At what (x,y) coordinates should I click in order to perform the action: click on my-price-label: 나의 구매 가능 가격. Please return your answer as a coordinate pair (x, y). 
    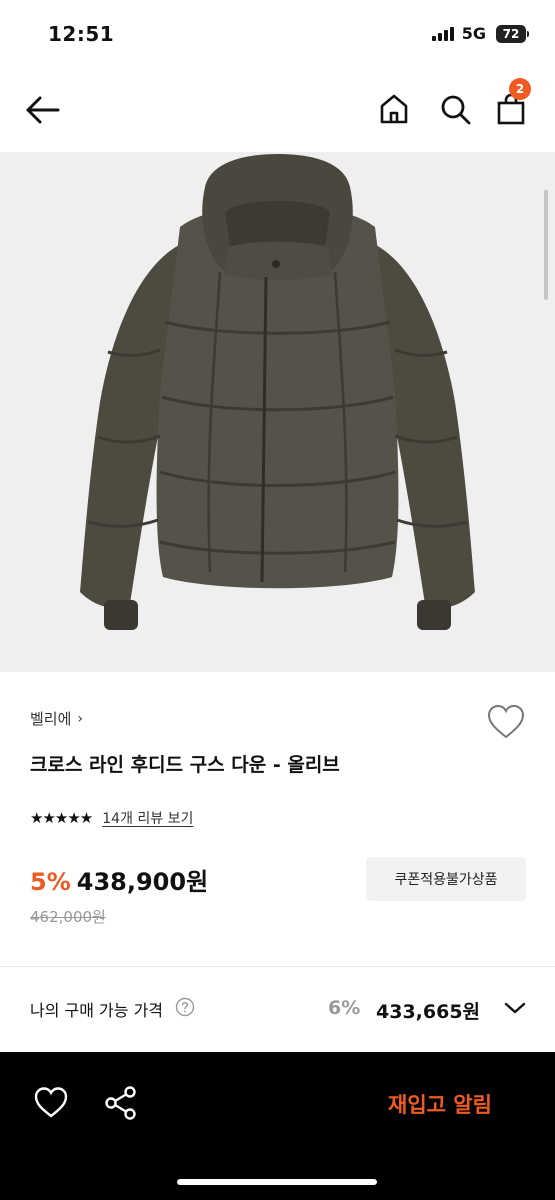
    Looking at the image, I should click on (97, 1010).